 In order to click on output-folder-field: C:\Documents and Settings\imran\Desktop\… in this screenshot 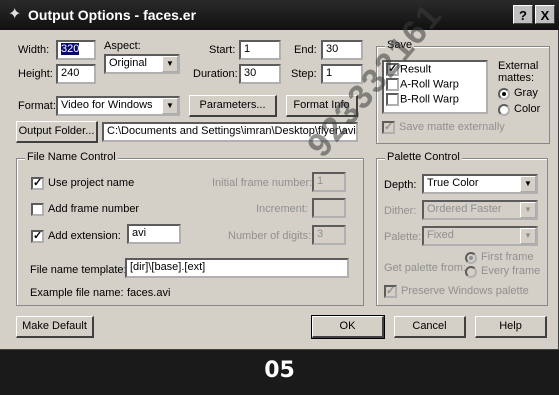, I will do `click(230, 132)`.